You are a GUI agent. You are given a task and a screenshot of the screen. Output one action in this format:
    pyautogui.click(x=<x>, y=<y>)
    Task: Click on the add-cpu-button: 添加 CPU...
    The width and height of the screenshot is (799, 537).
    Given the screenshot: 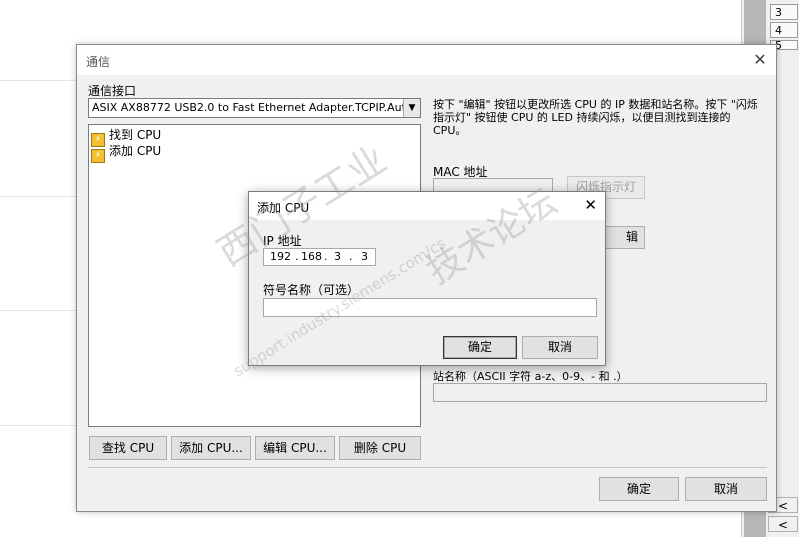 What is the action you would take?
    pyautogui.click(x=211, y=448)
    